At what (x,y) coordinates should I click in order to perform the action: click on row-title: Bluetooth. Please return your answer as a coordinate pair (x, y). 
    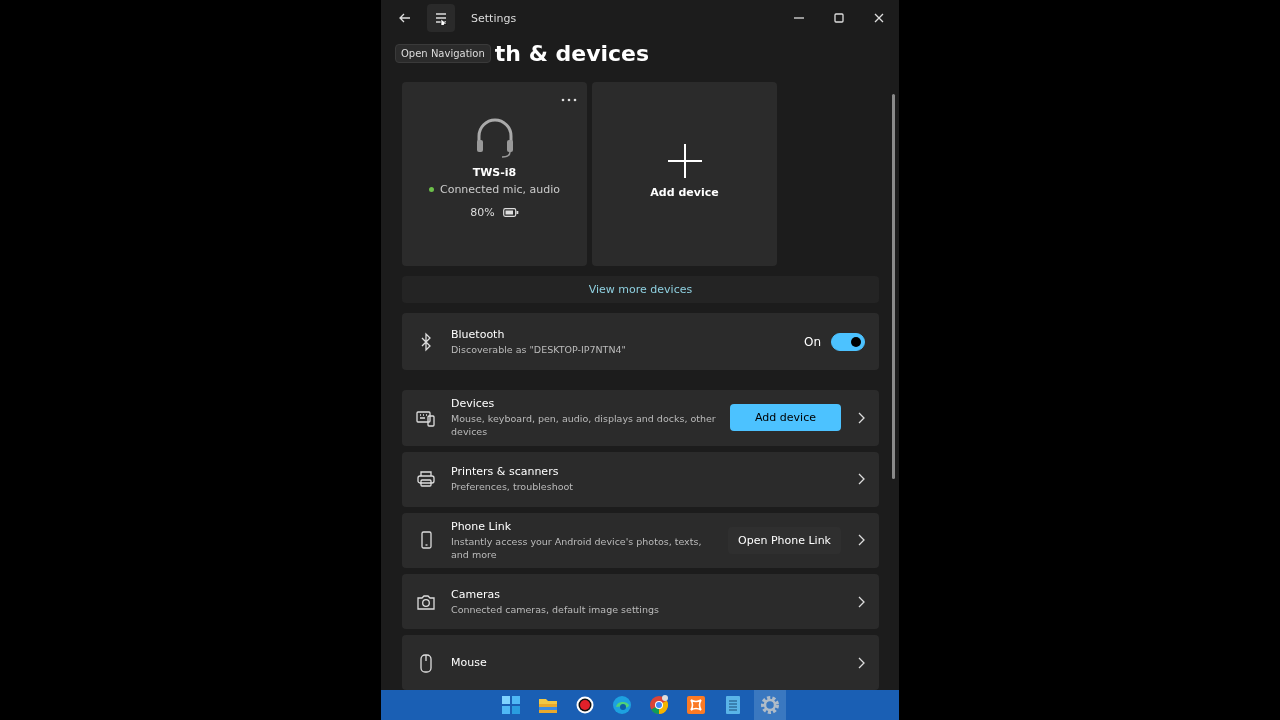
    Looking at the image, I should click on (478, 334).